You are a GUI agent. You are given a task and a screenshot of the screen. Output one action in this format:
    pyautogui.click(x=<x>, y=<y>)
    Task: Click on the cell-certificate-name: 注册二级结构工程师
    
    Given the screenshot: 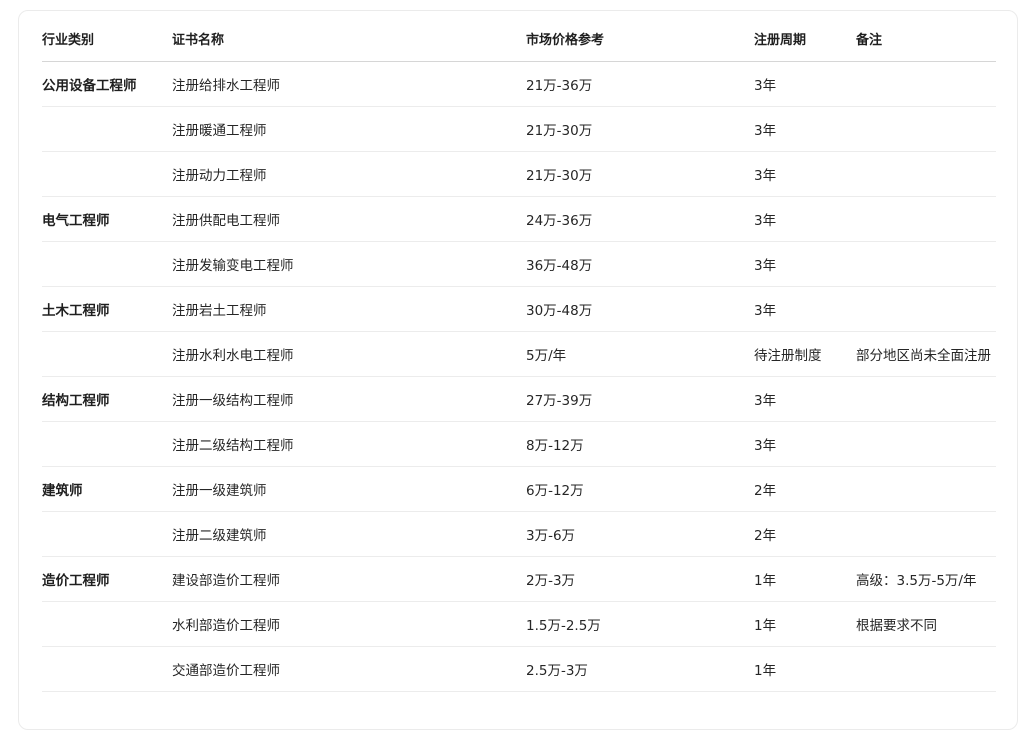 What is the action you would take?
    pyautogui.click(x=349, y=444)
    